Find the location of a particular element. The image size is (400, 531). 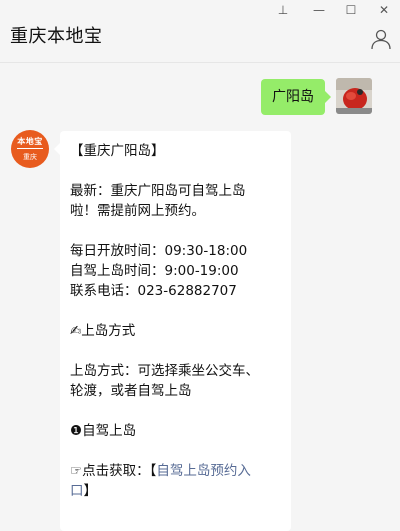

bot-avatar-city-text: 重庆 is located at coordinates (30, 157).